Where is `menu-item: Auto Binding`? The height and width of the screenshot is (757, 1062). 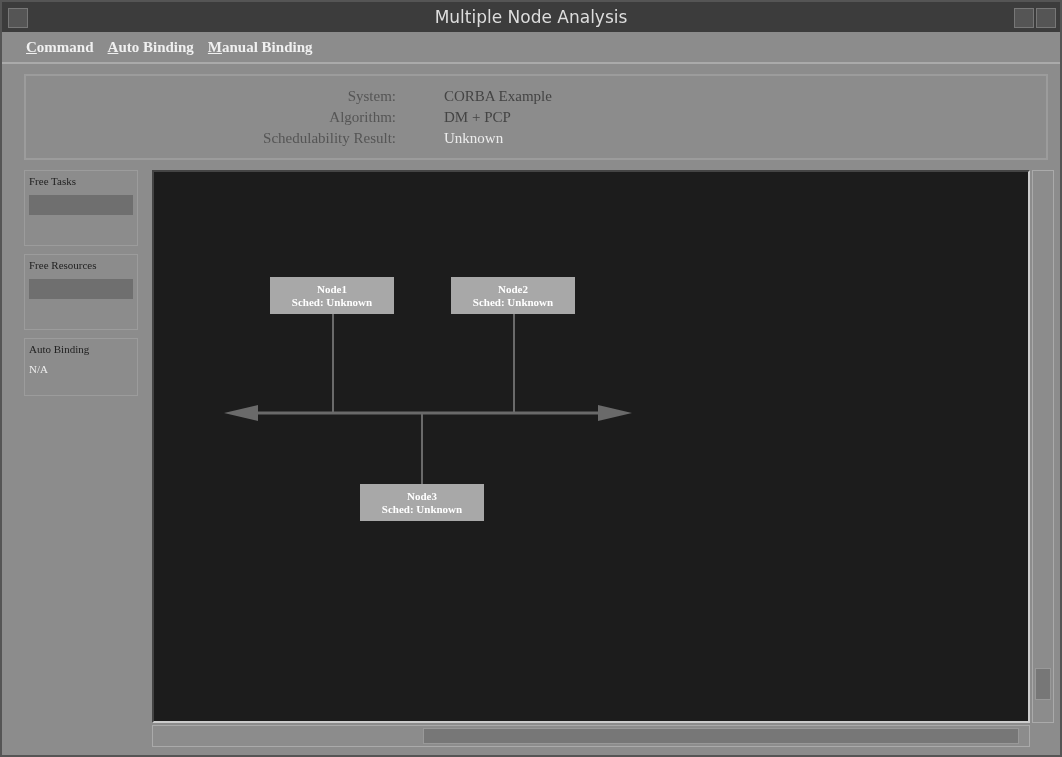 menu-item: Auto Binding is located at coordinates (150, 47).